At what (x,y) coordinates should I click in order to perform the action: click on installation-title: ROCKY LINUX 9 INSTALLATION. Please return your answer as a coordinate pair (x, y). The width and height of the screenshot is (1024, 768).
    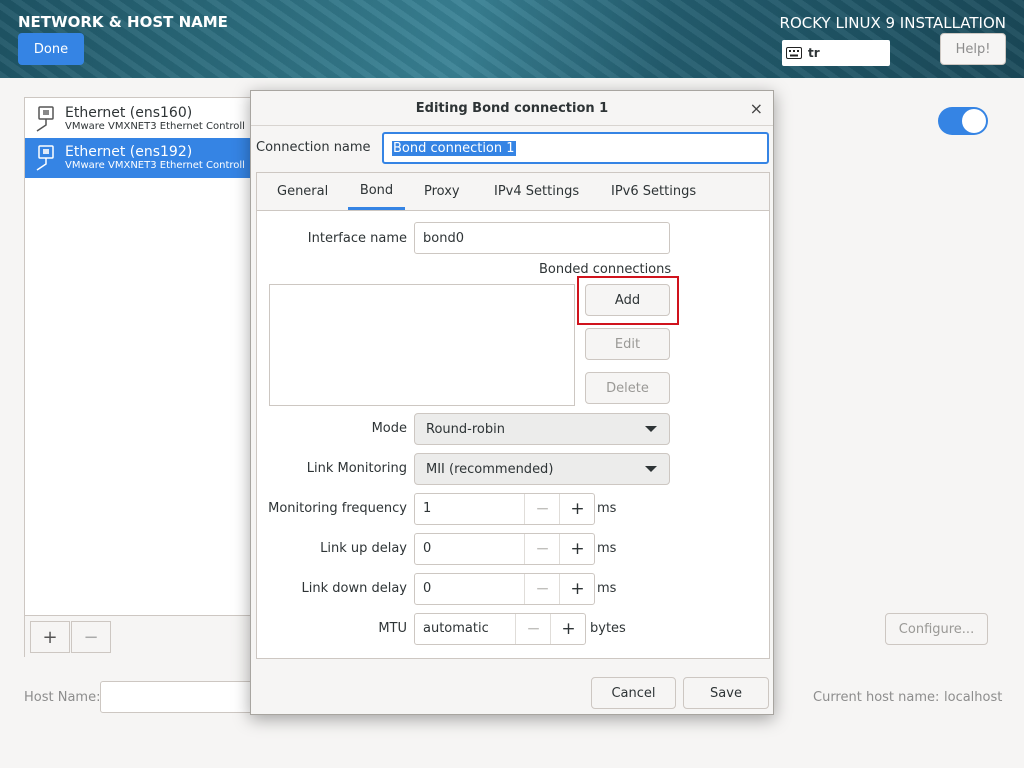
    Looking at the image, I should click on (892, 23).